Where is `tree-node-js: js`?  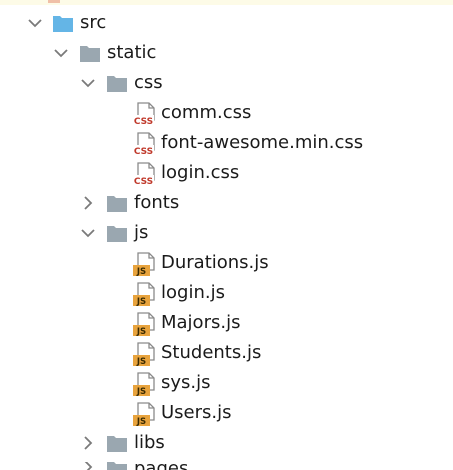
tree-node-js: js is located at coordinates (226, 233).